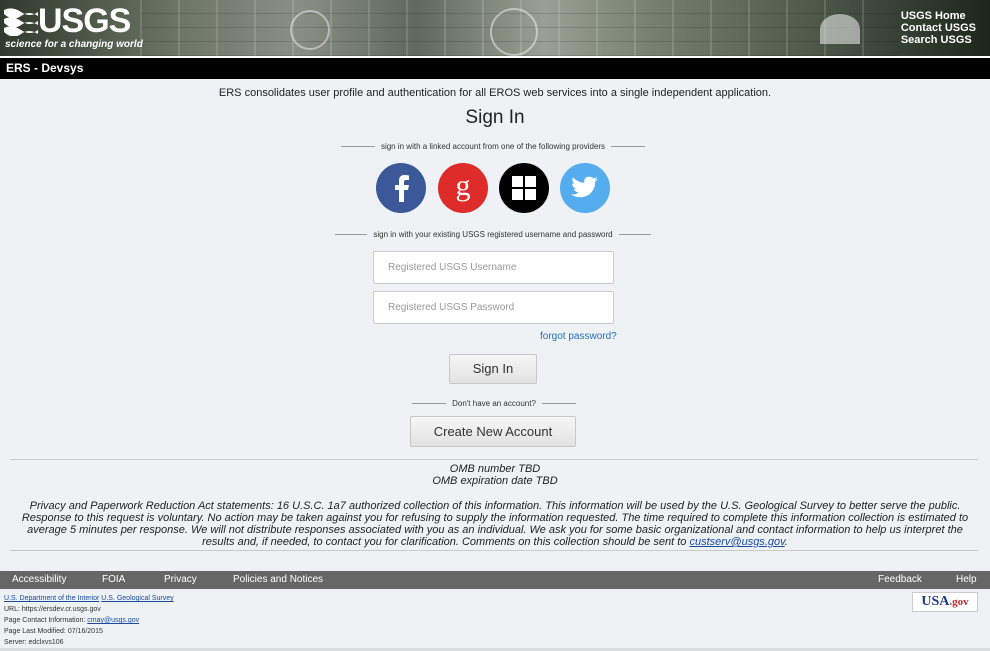  What do you see at coordinates (938, 40) in the screenshot?
I see `search-usgs-link: Search USGS` at bounding box center [938, 40].